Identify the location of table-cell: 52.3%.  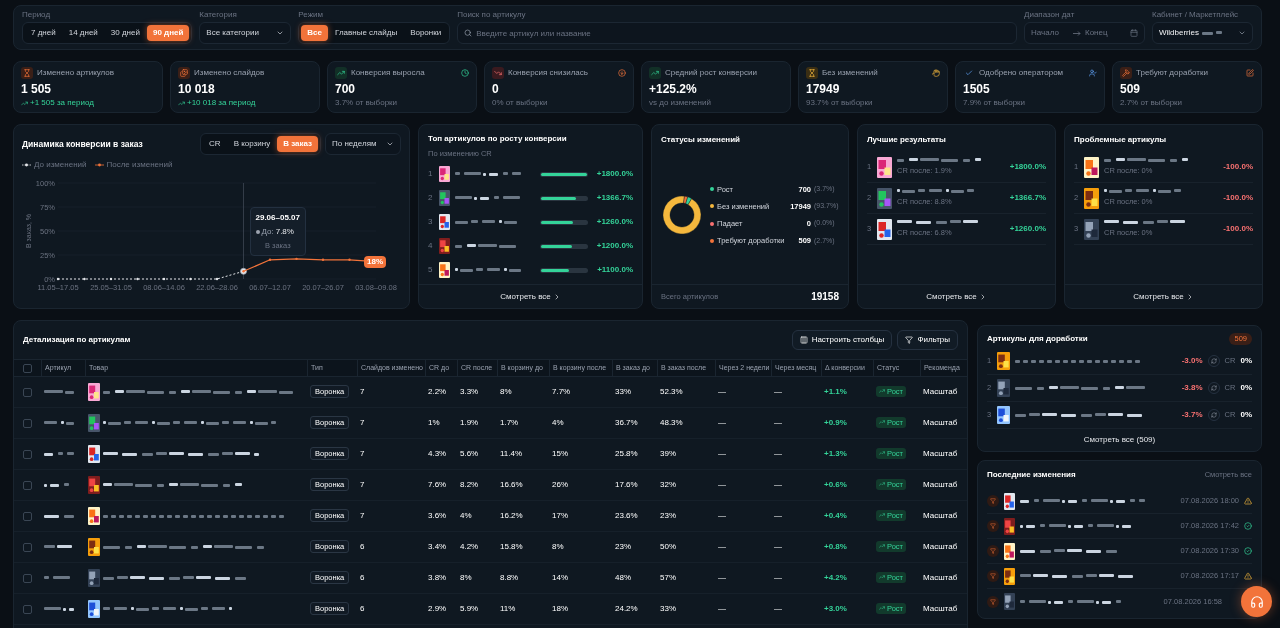
(671, 391).